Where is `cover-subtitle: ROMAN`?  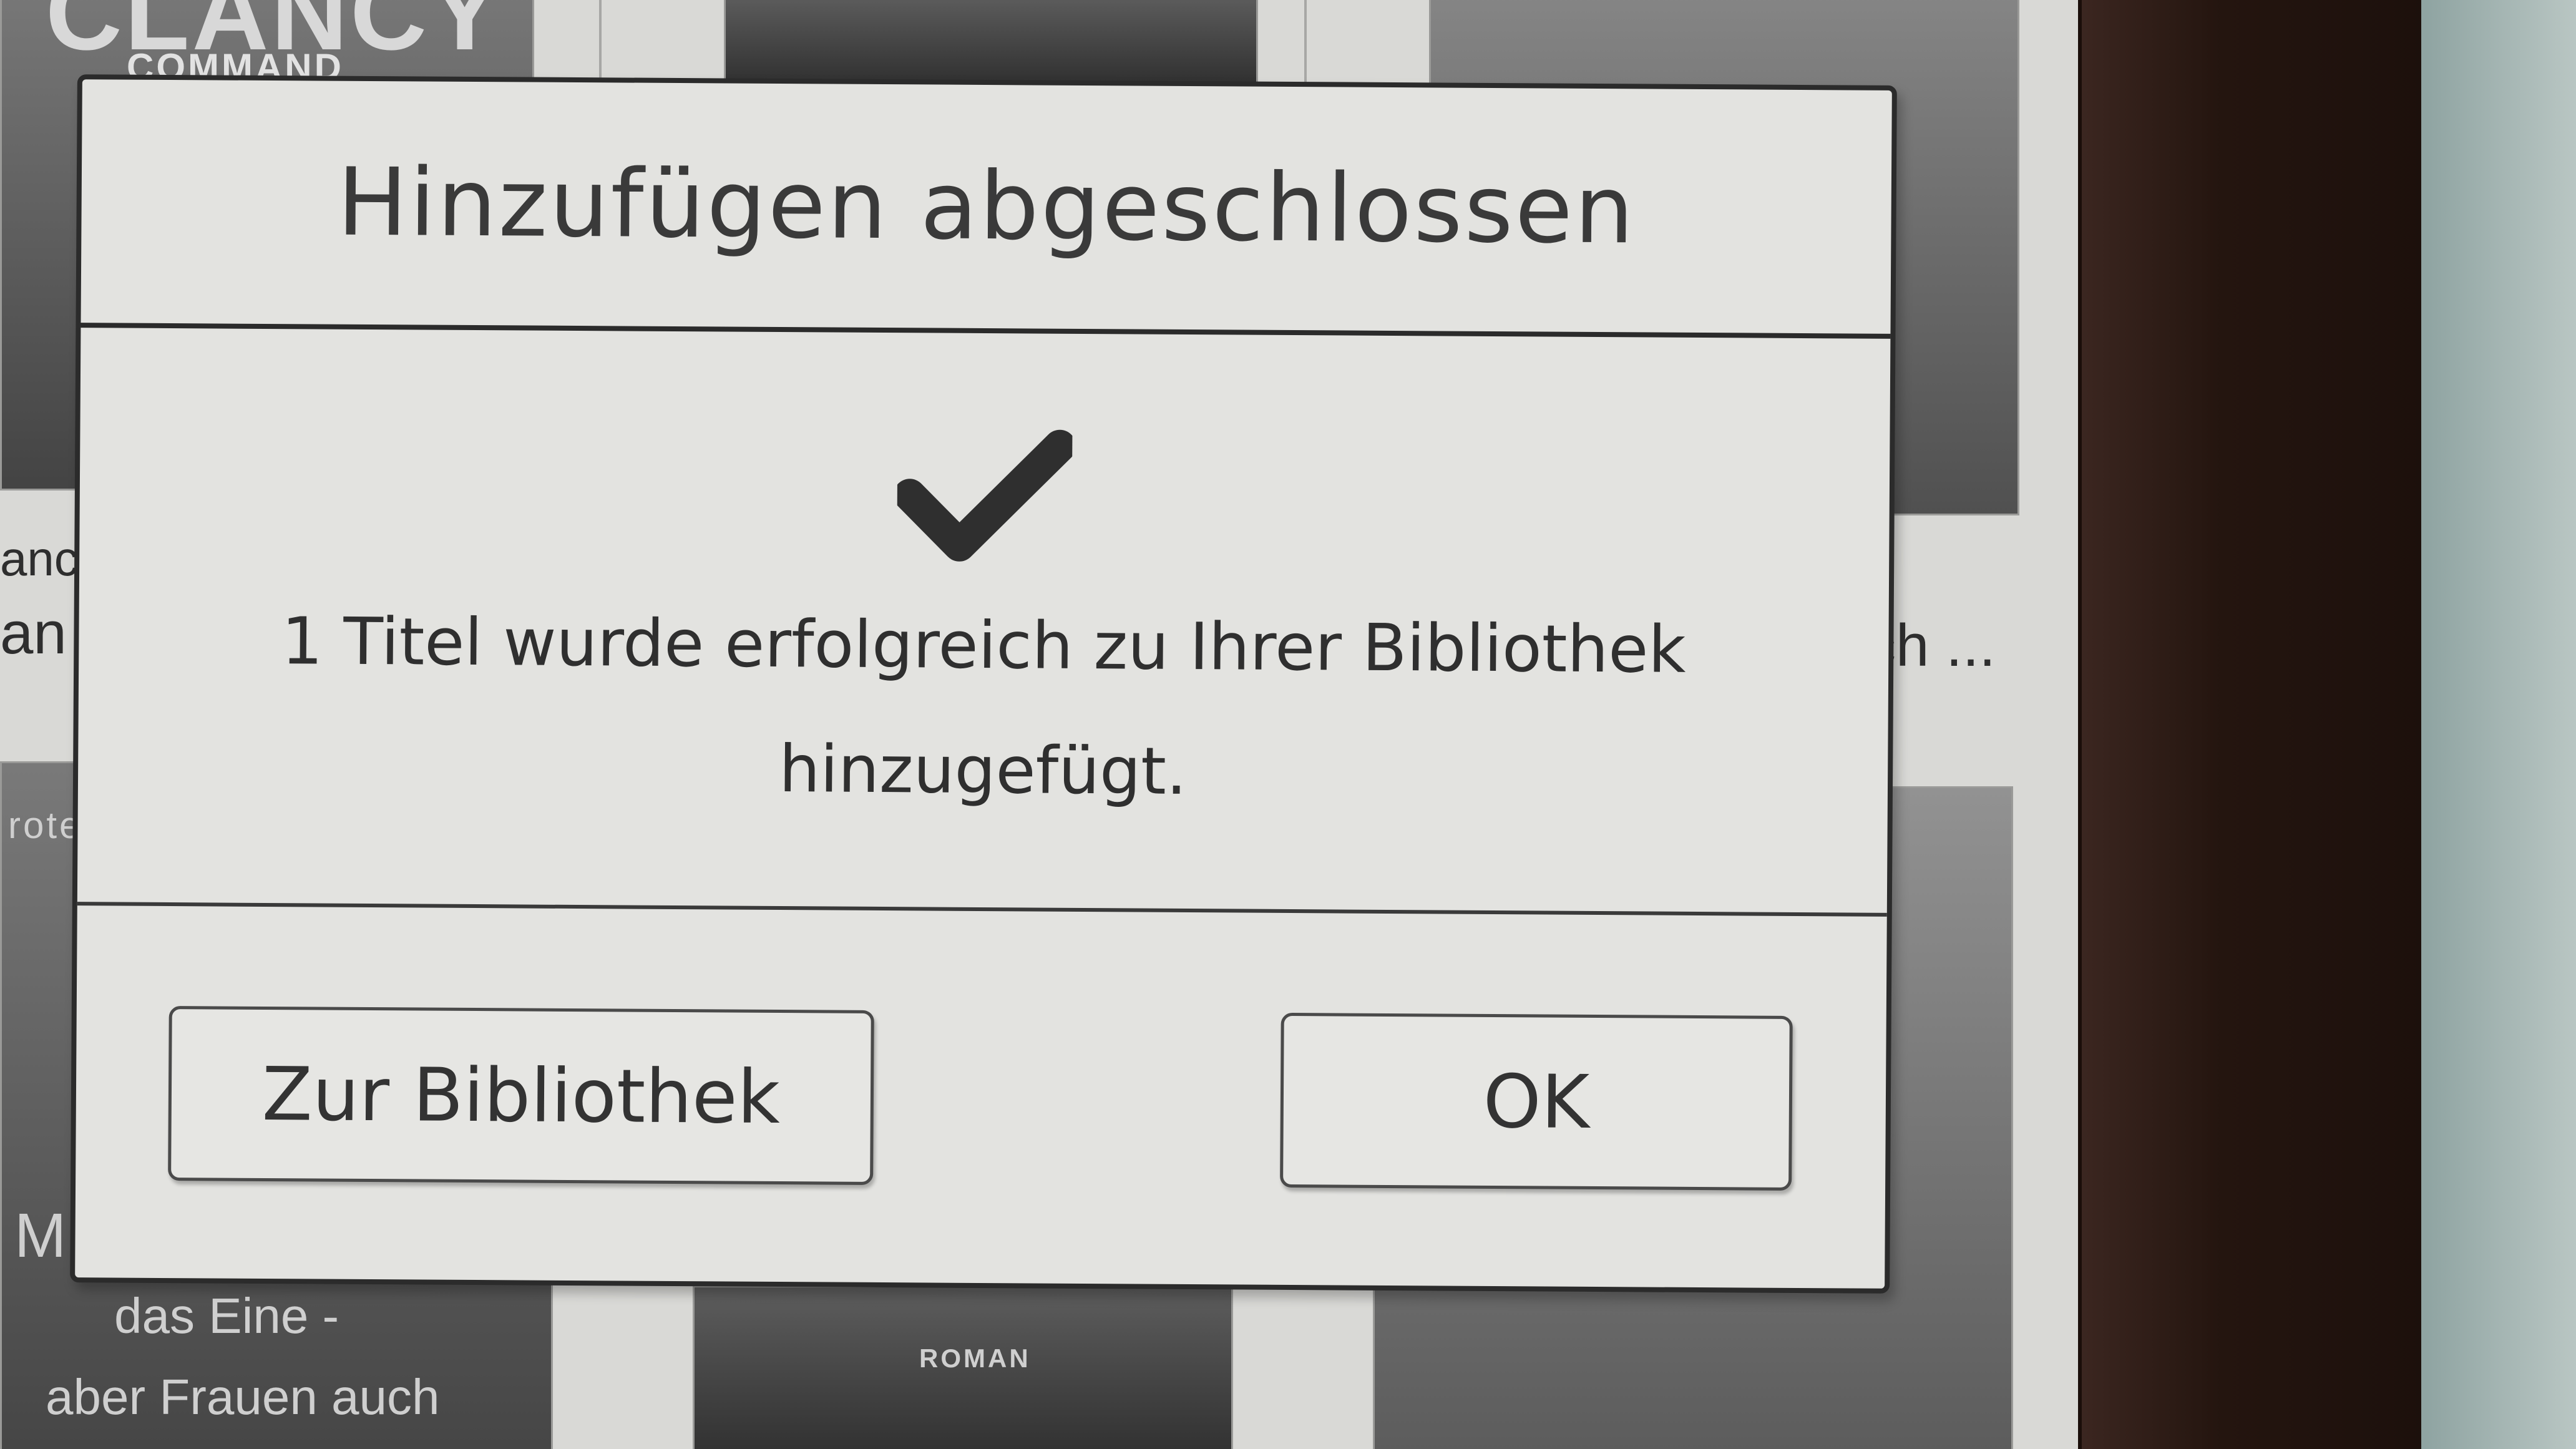
cover-subtitle: ROMAN is located at coordinates (975, 1358).